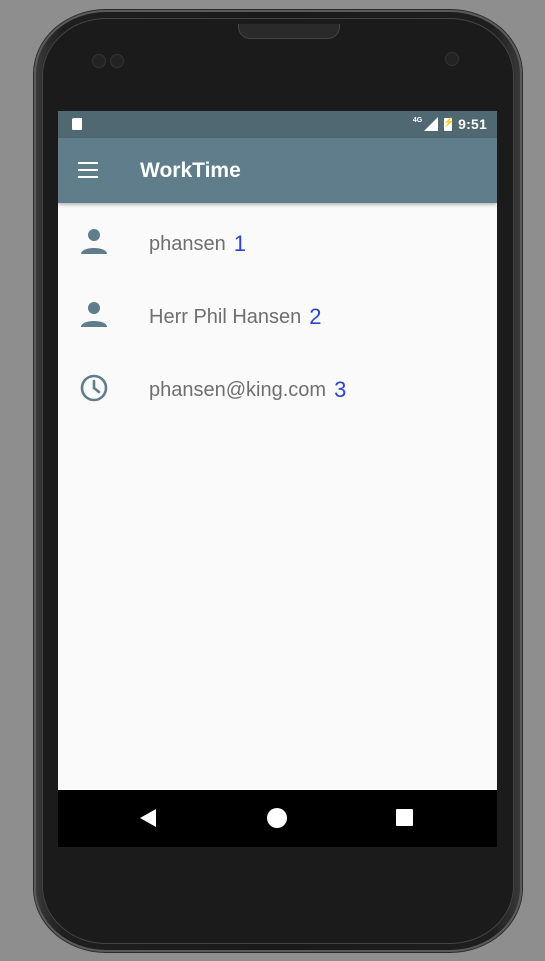 The height and width of the screenshot is (961, 545). I want to click on signal-strength-icon, so click(431, 124).